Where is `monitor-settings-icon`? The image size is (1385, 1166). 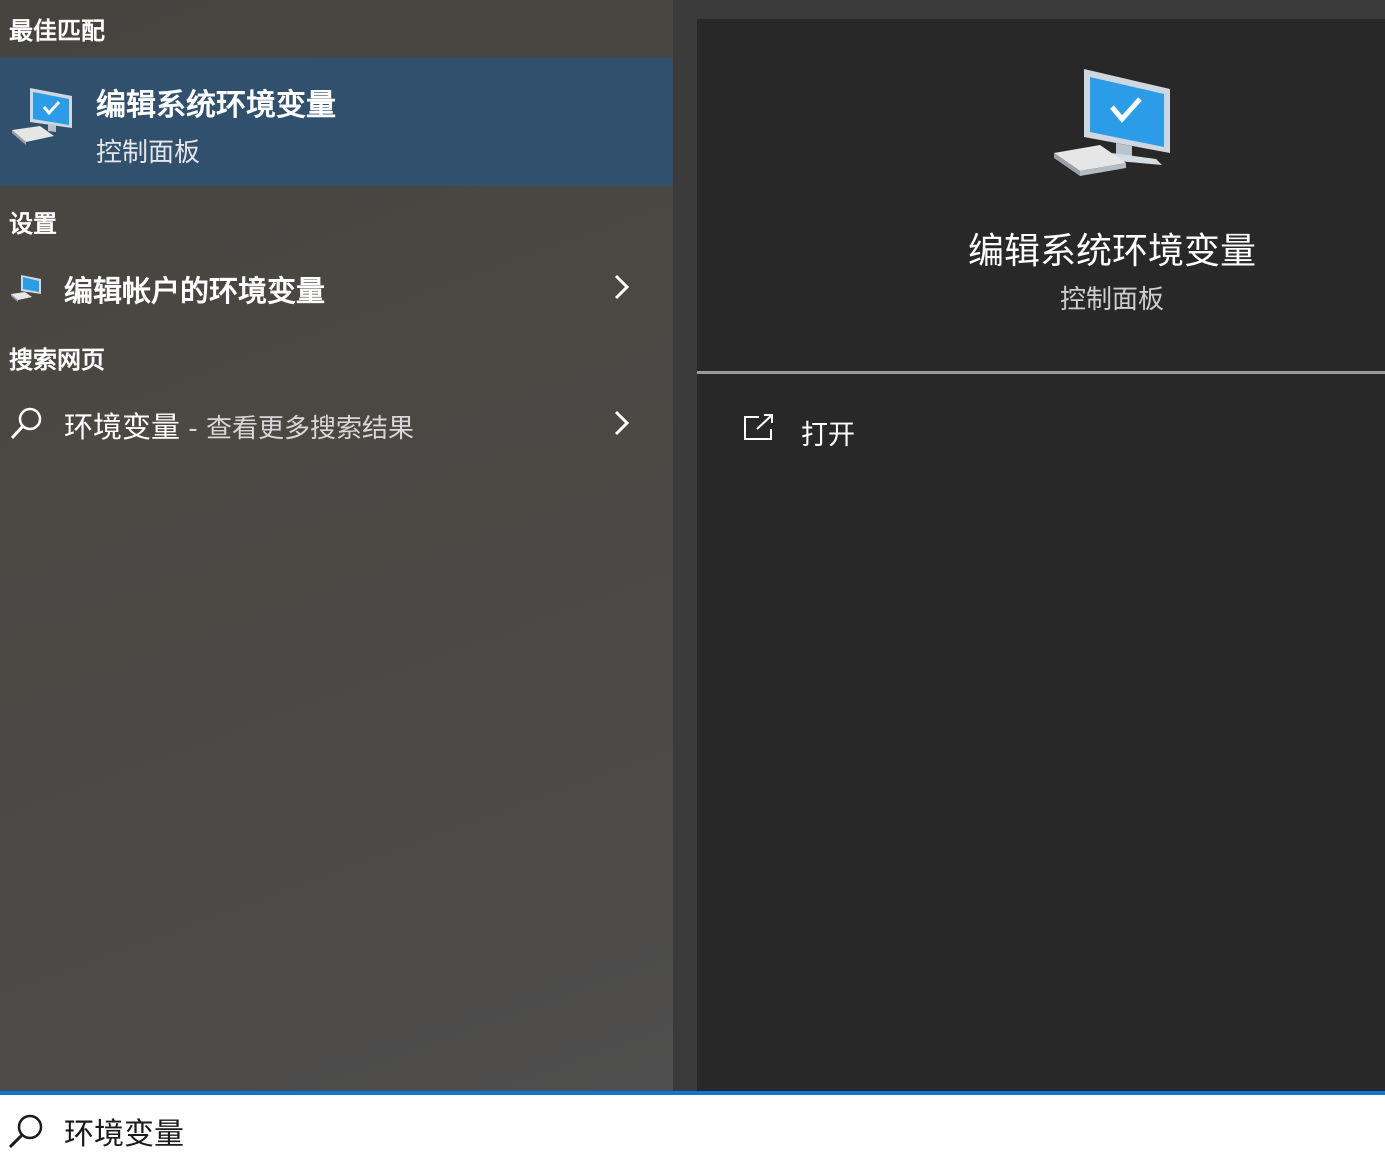 monitor-settings-icon is located at coordinates (26, 288).